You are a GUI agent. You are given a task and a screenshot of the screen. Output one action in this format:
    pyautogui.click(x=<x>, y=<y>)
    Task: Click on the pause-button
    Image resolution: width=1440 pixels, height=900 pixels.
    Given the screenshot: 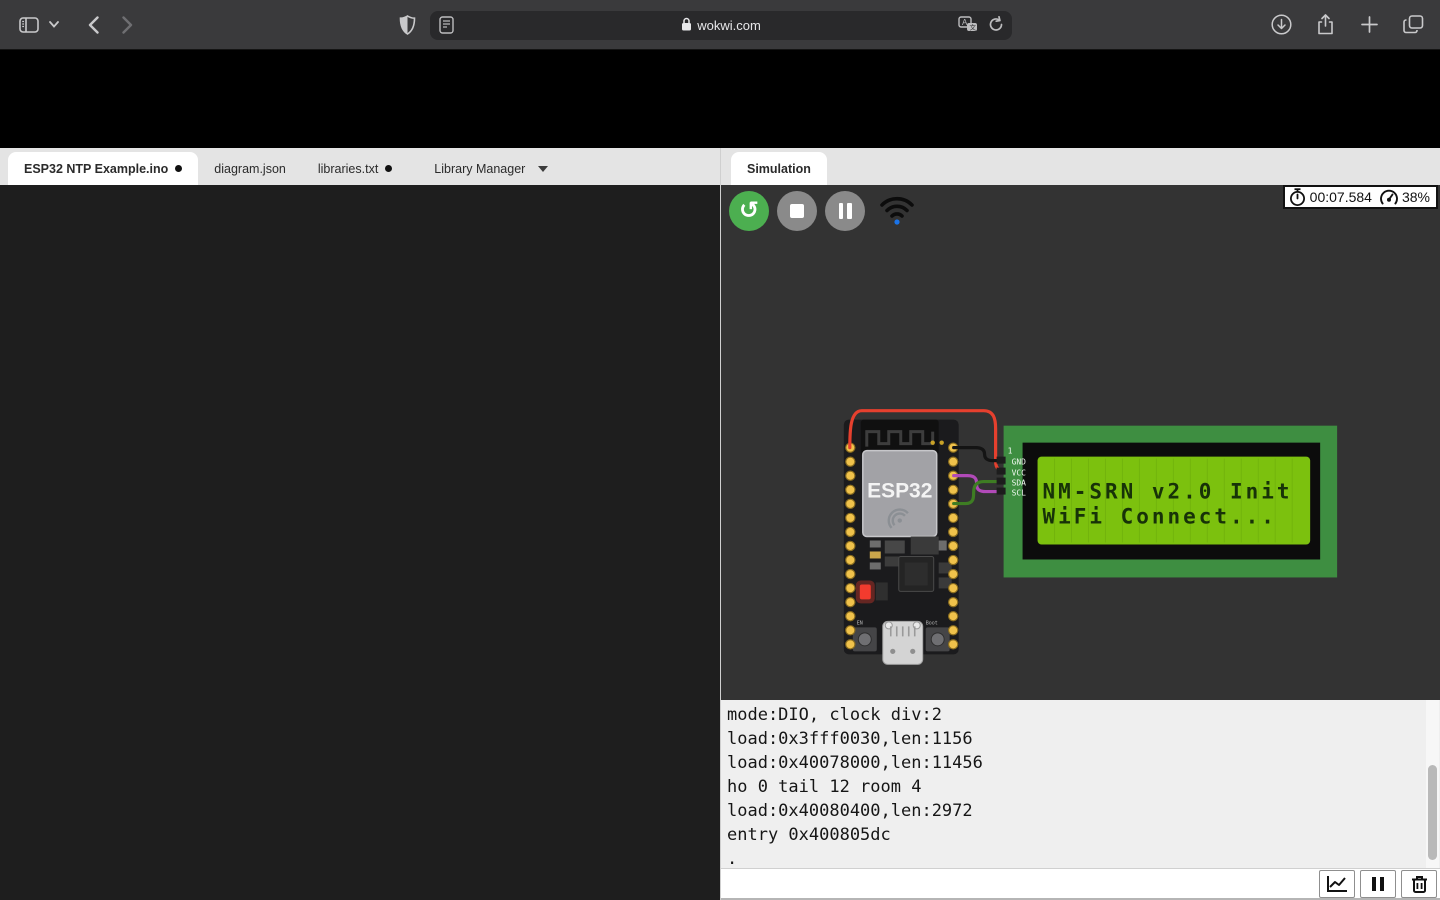 What is the action you would take?
    pyautogui.click(x=845, y=211)
    